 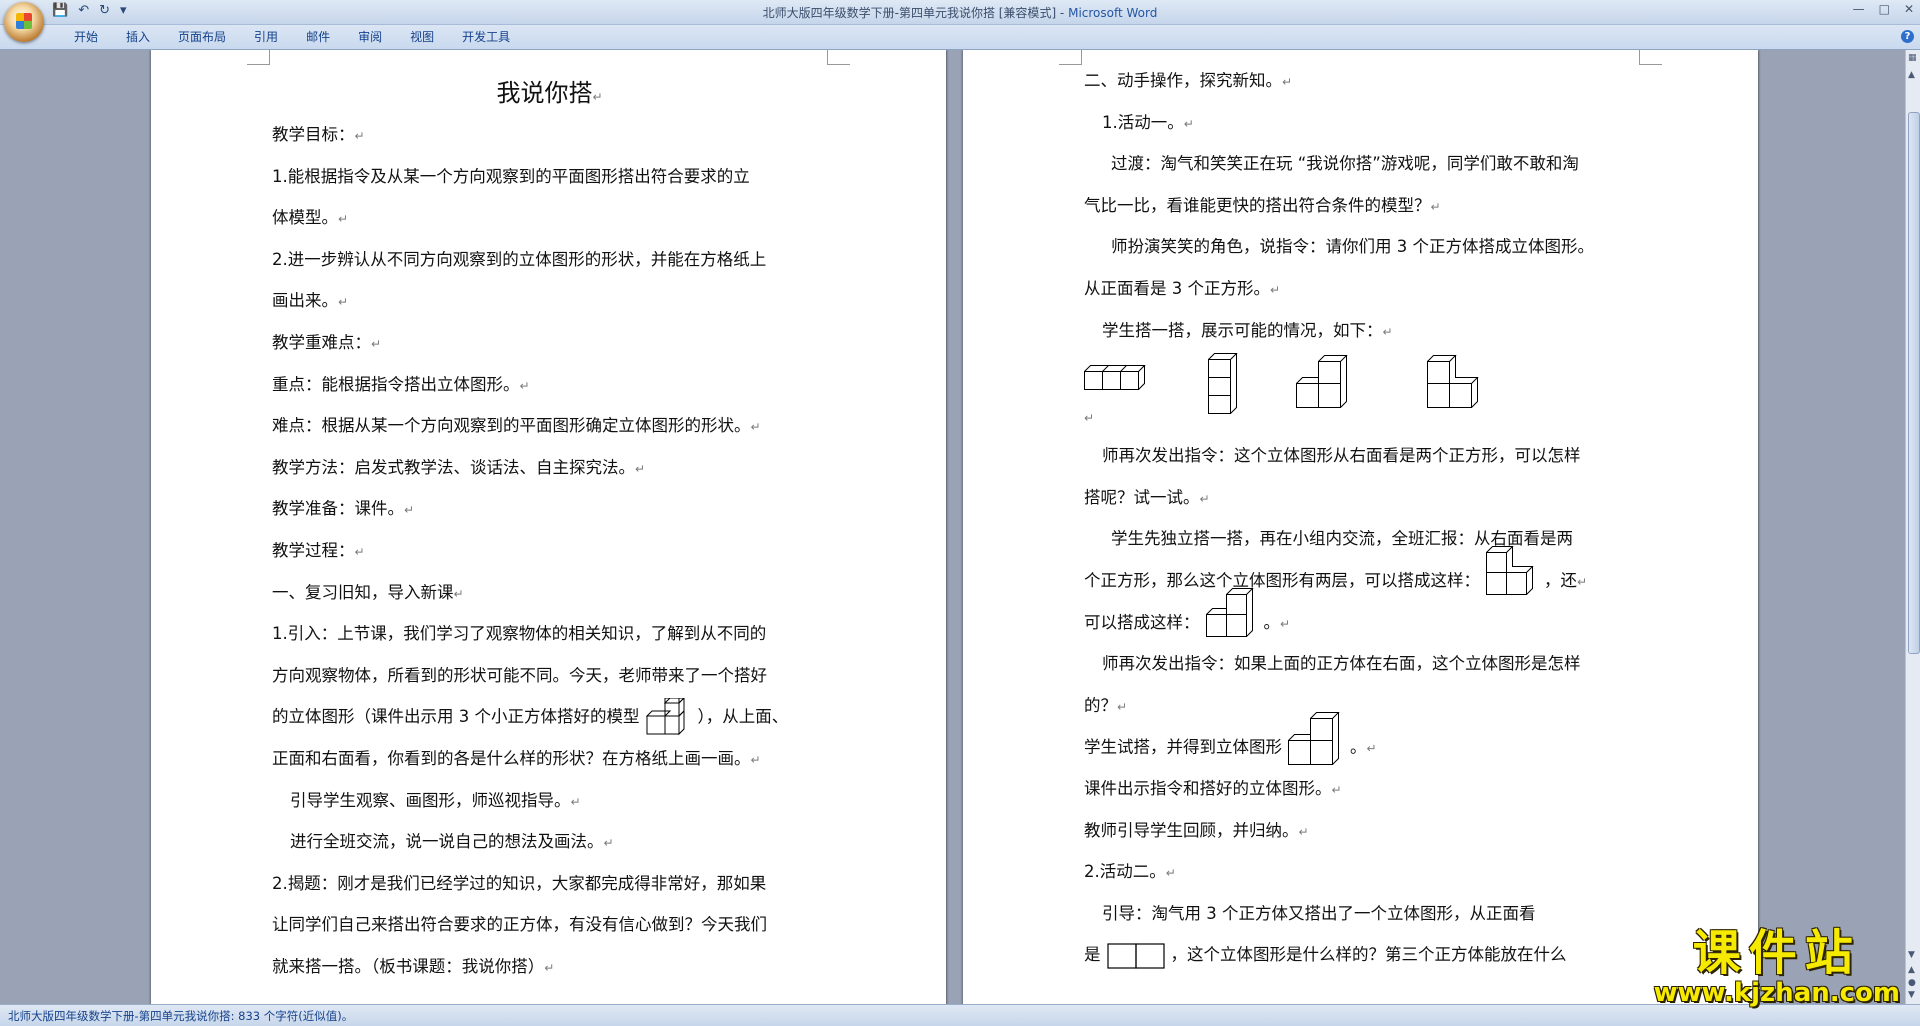 What do you see at coordinates (266, 37) in the screenshot?
I see `tab-references: 引用` at bounding box center [266, 37].